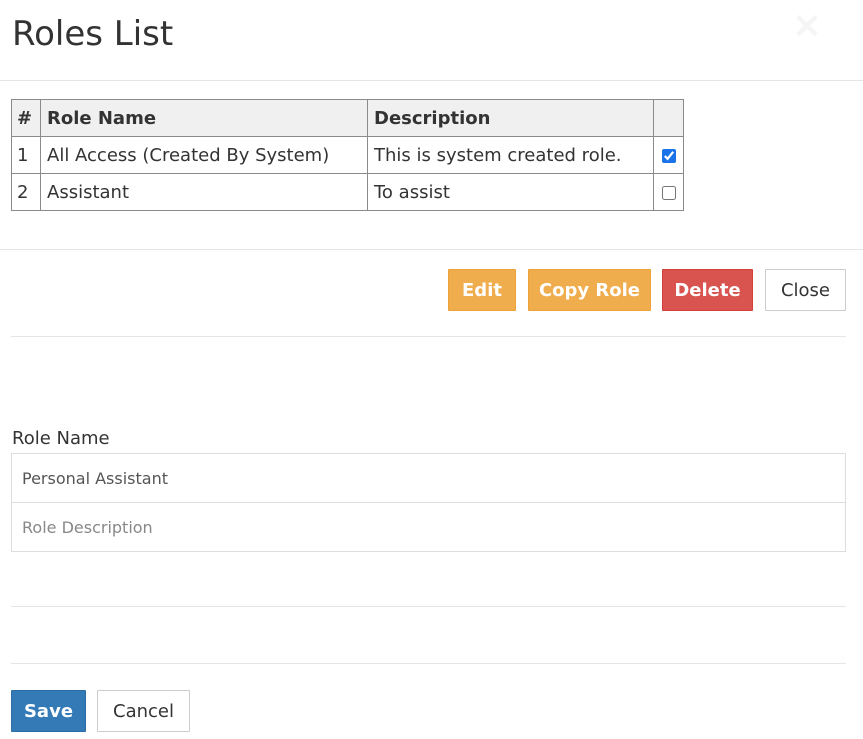 The width and height of the screenshot is (863, 739). What do you see at coordinates (589, 290) in the screenshot?
I see `copy-role-button: Copy Role` at bounding box center [589, 290].